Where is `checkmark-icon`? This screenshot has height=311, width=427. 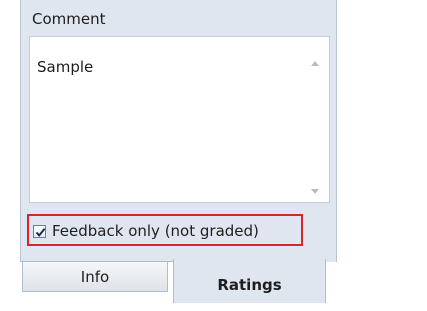
checkmark-icon is located at coordinates (40, 232).